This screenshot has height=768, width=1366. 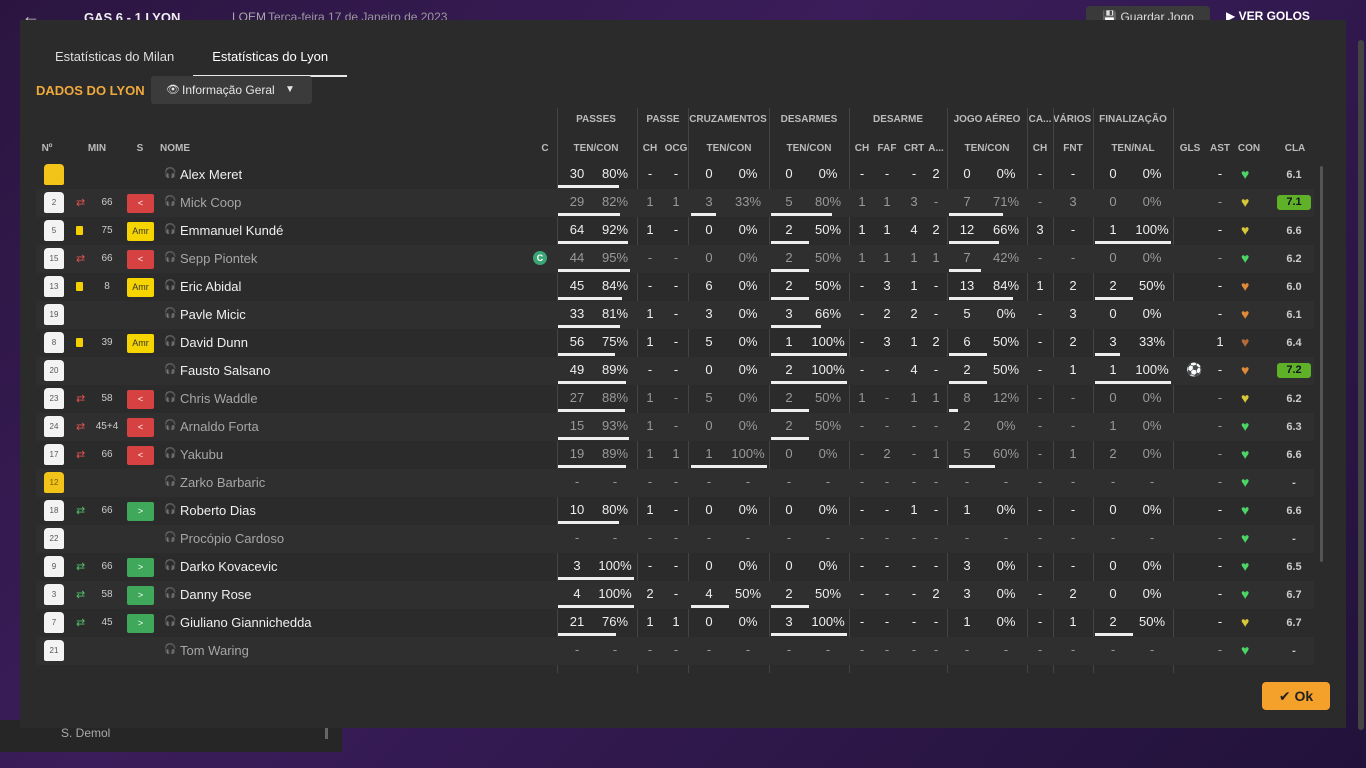 What do you see at coordinates (219, 427) in the screenshot?
I see `player-name: Arnaldo Forta` at bounding box center [219, 427].